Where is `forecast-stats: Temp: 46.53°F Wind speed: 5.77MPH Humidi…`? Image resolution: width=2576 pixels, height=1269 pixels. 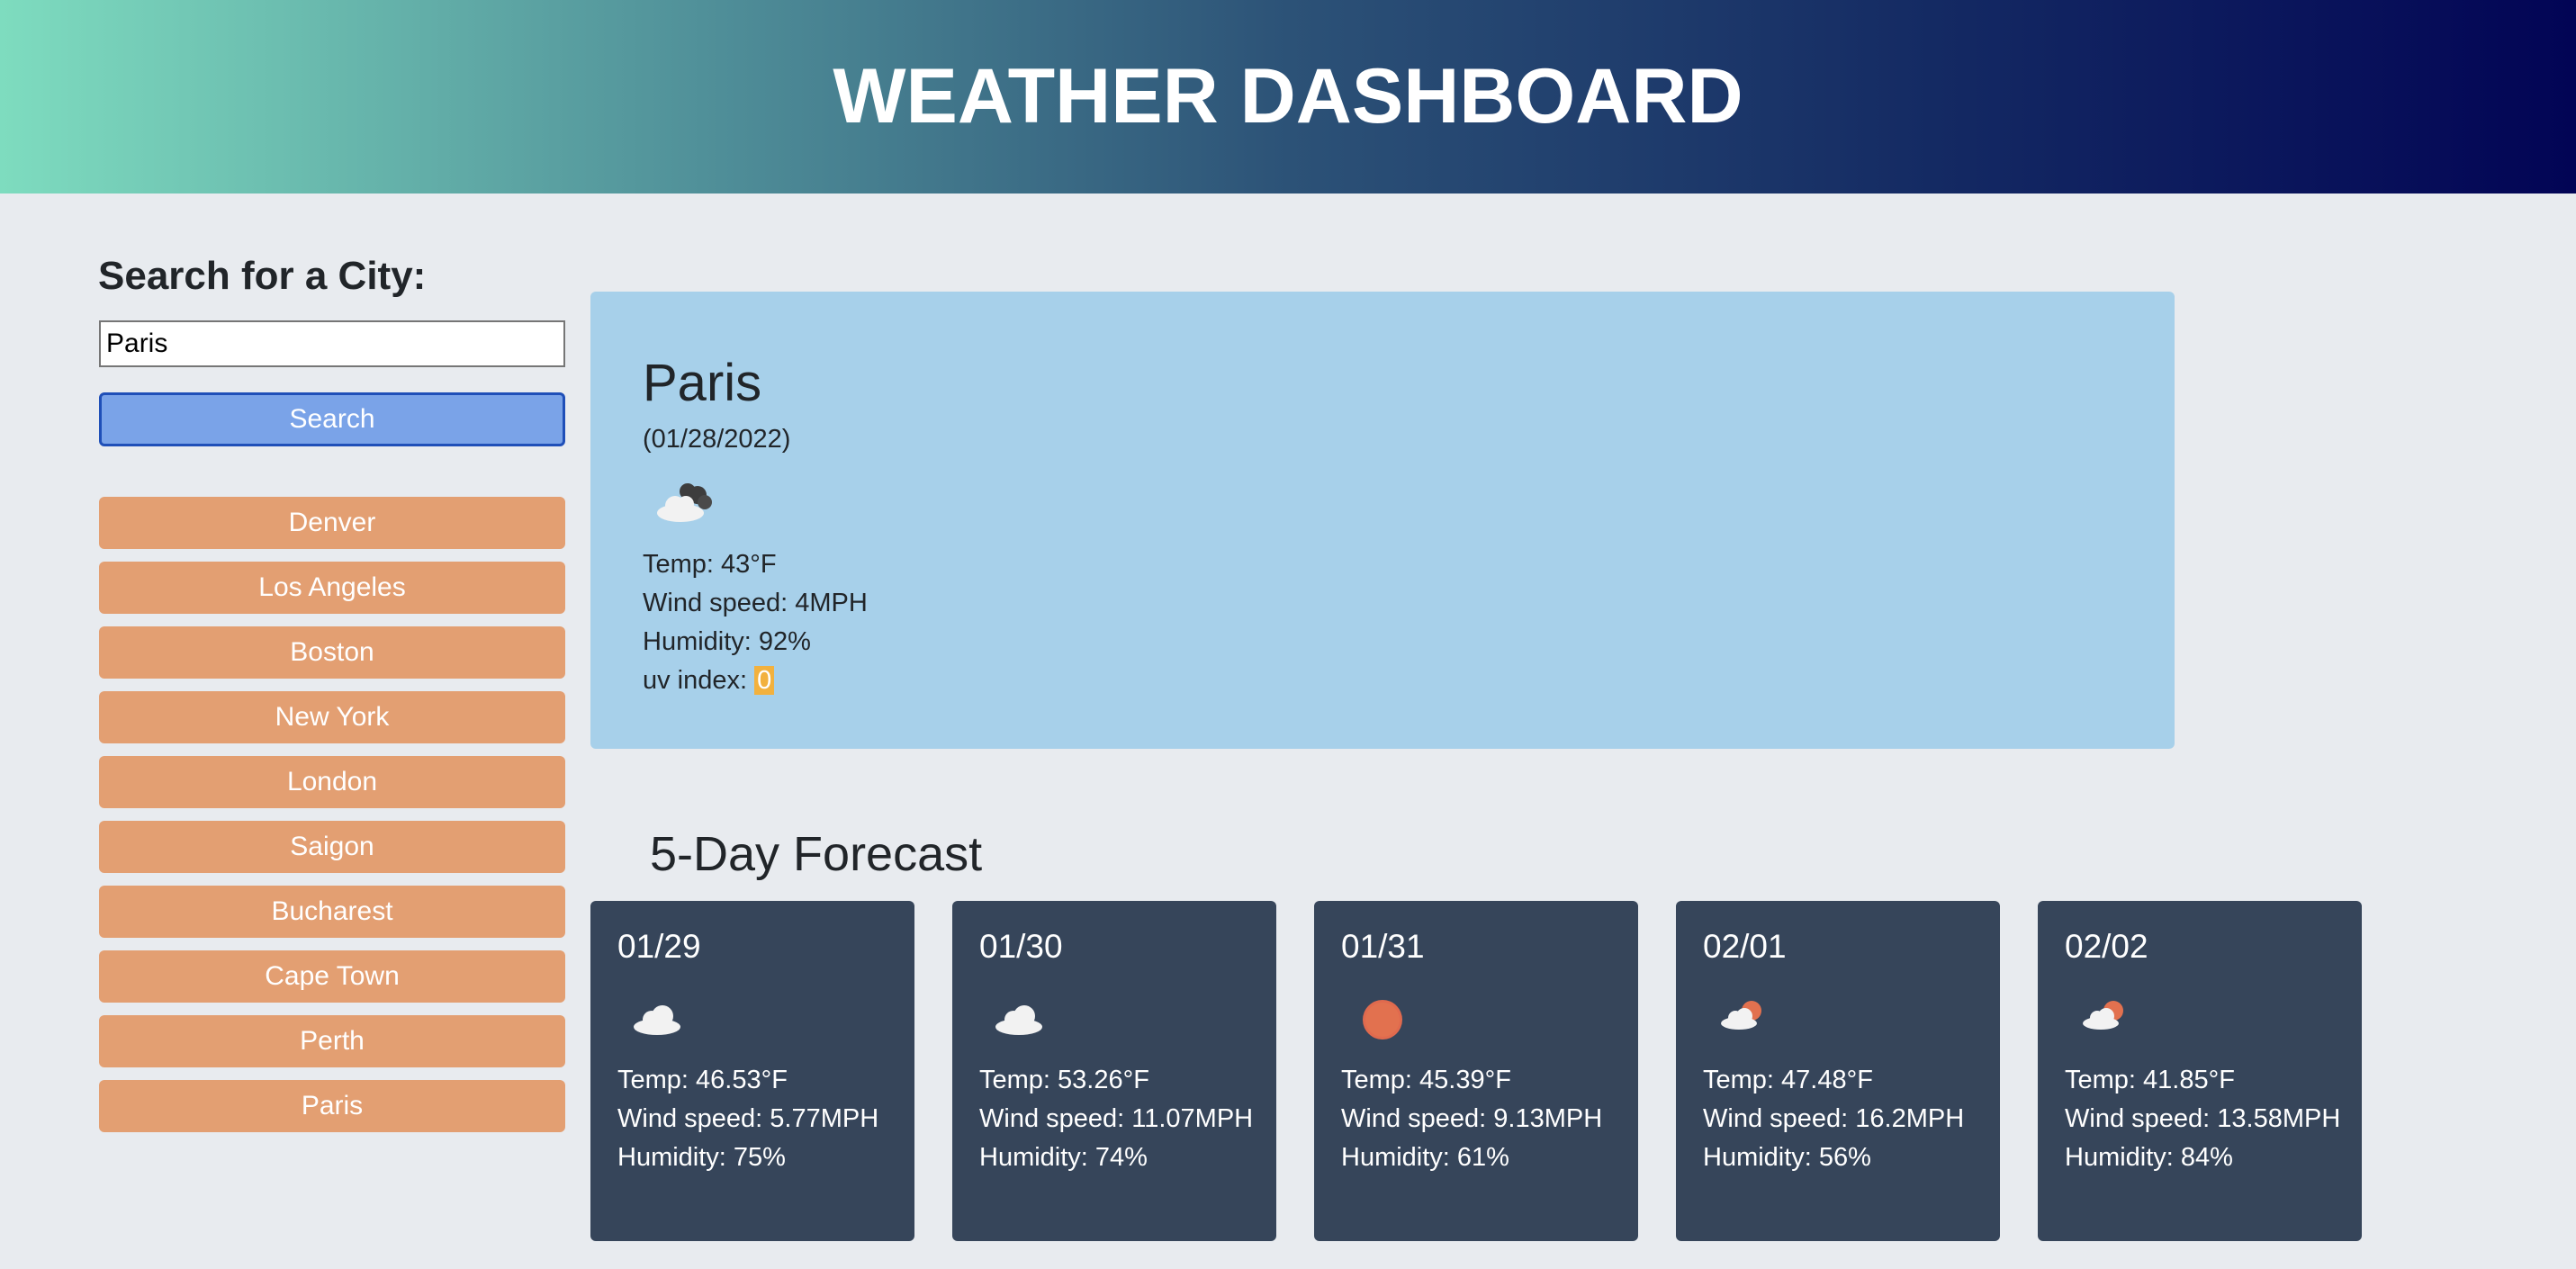 forecast-stats: Temp: 46.53°F Wind speed: 5.77MPH Humidi… is located at coordinates (759, 1119).